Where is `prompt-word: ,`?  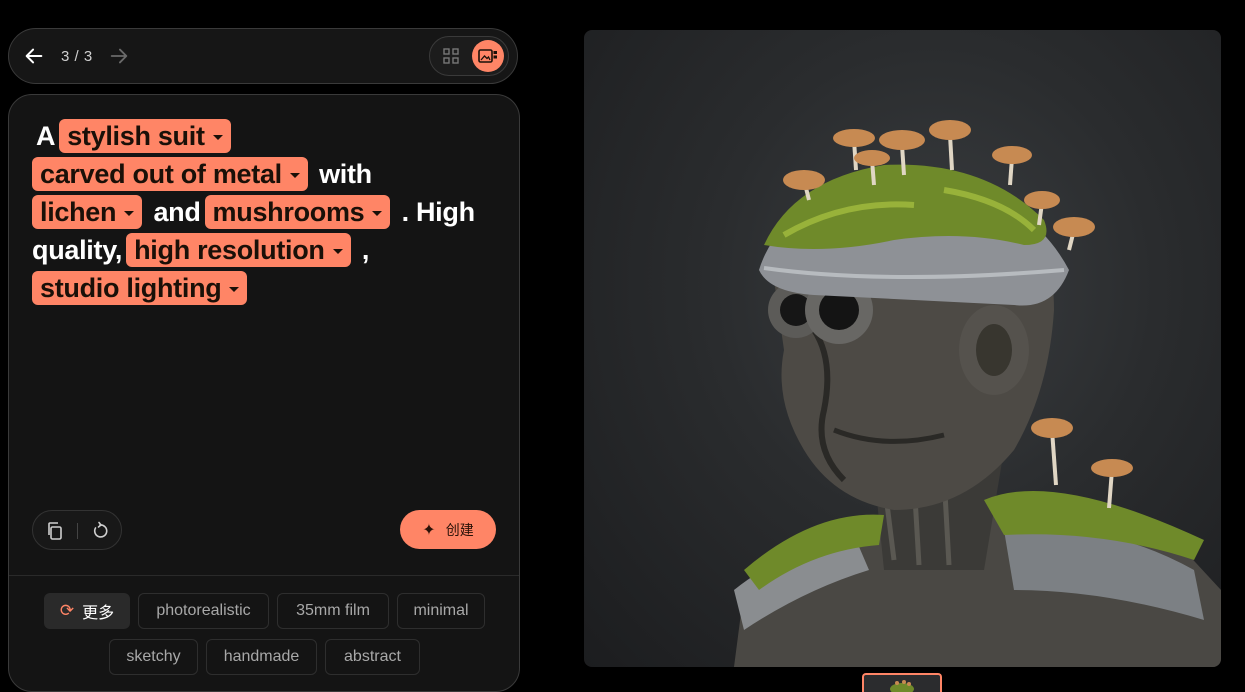 prompt-word: , is located at coordinates (365, 250).